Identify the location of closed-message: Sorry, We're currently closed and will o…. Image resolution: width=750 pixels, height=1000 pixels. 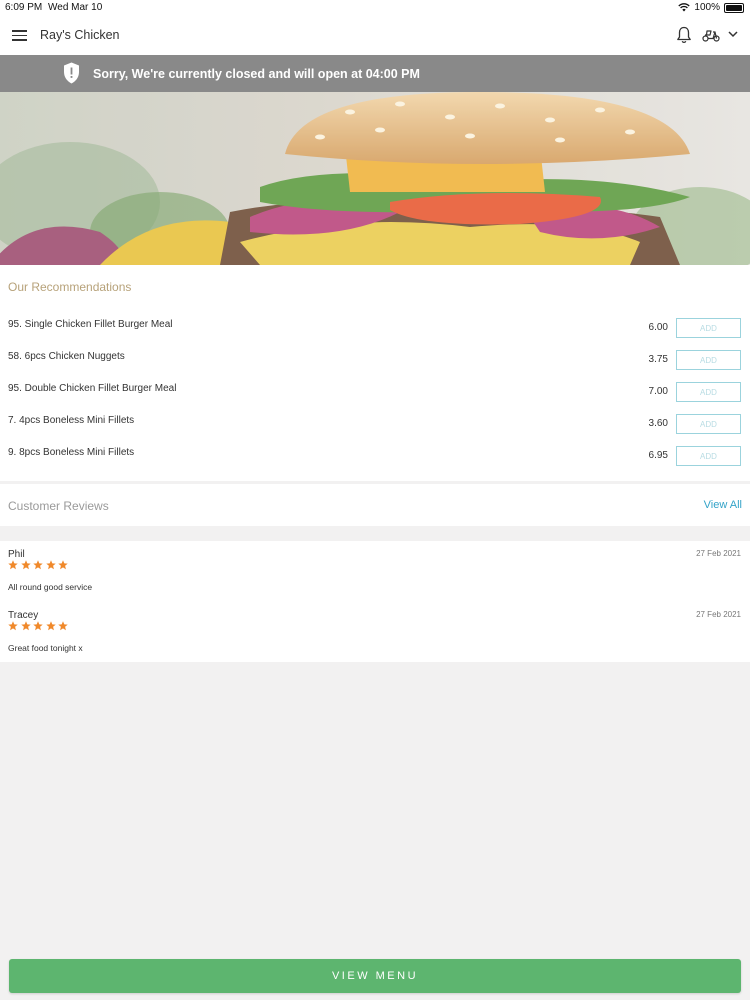
(256, 74).